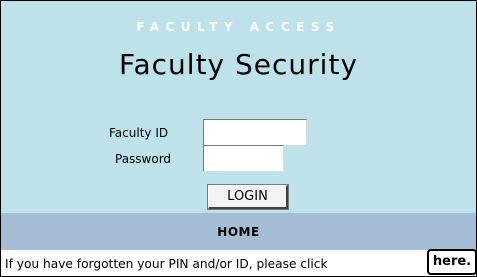 The image size is (477, 277). I want to click on home-link: HOME, so click(238, 232).